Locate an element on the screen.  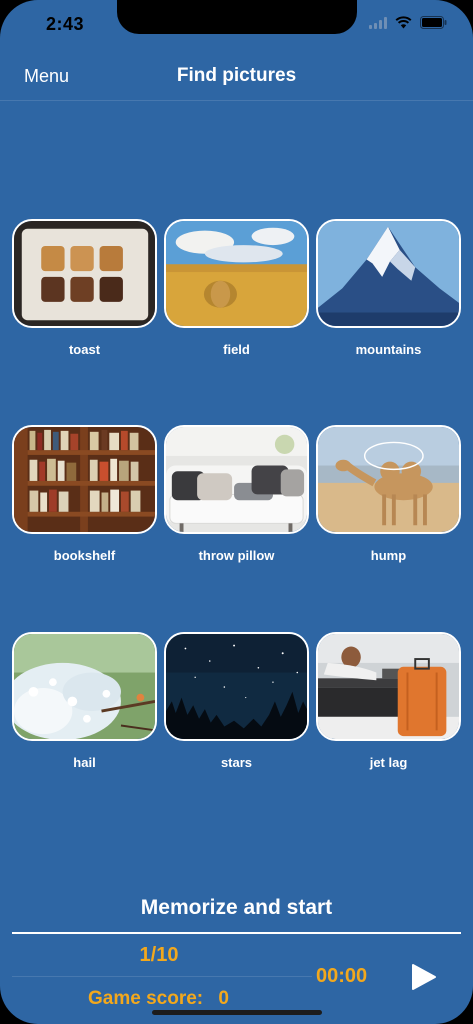
jet-lag-image is located at coordinates (388, 686).